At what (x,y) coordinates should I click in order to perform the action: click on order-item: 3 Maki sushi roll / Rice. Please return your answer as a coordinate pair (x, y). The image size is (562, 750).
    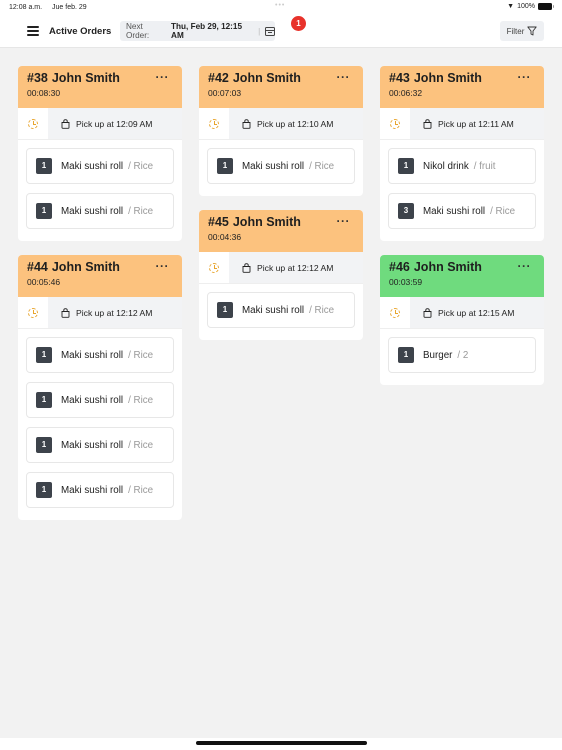
    Looking at the image, I should click on (462, 211).